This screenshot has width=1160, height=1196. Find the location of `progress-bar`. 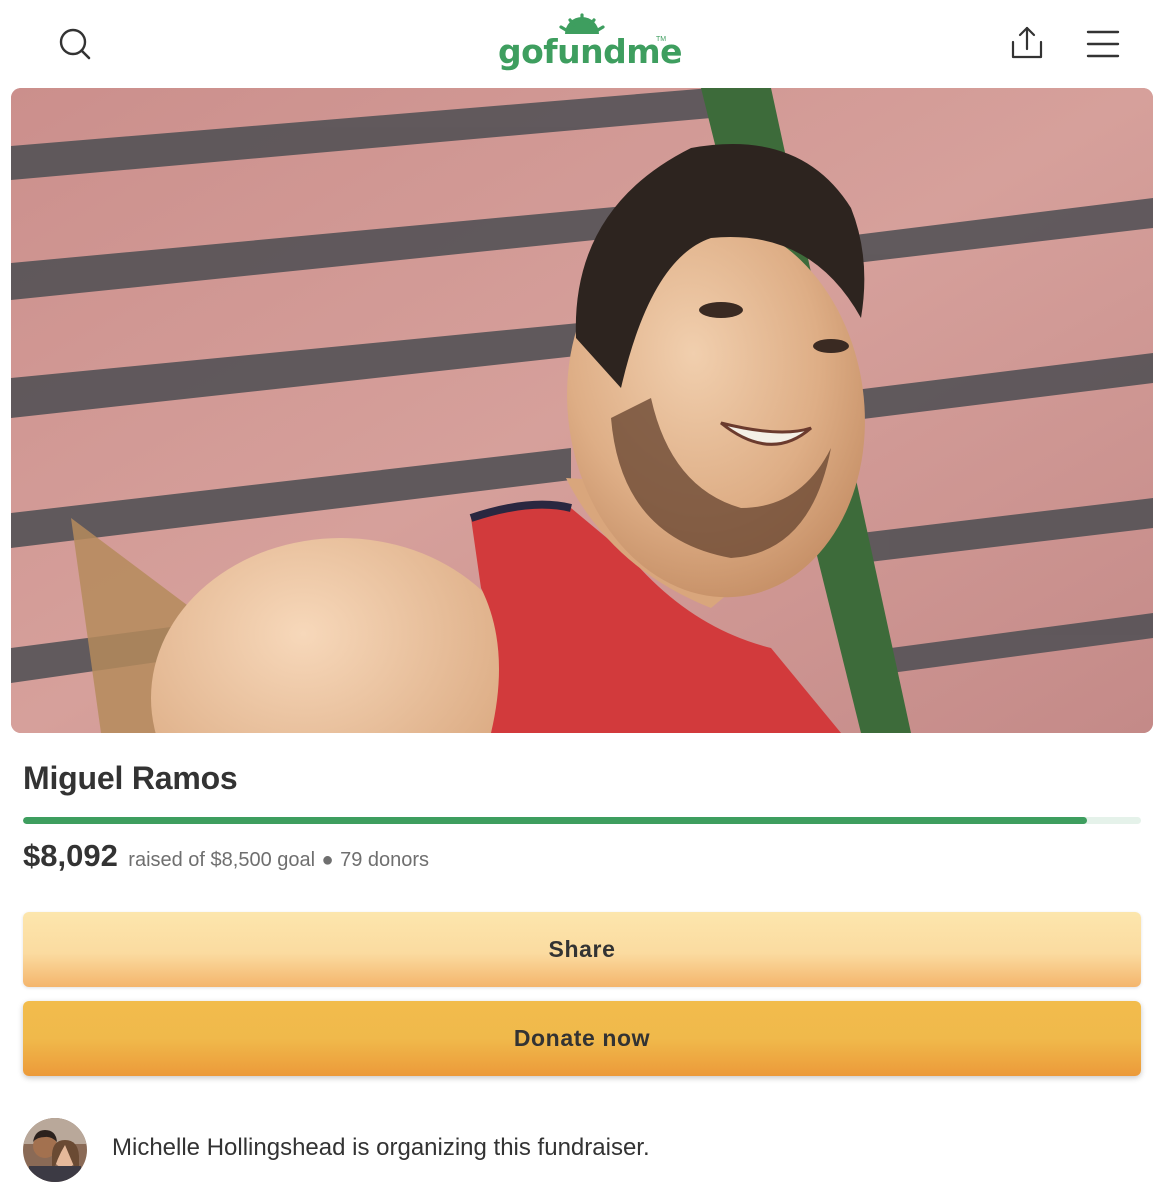

progress-bar is located at coordinates (582, 820).